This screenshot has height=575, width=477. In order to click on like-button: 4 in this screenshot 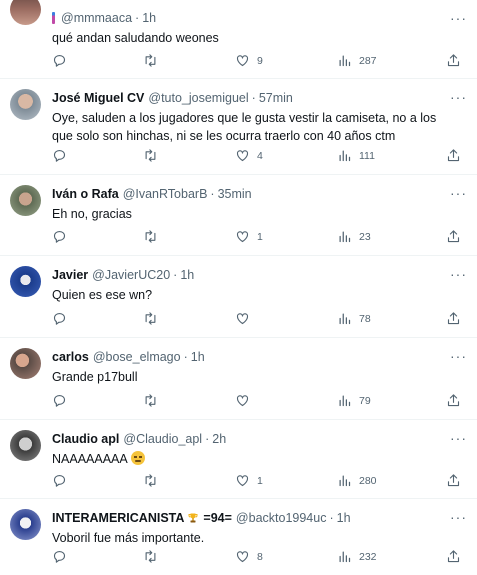, I will do `click(249, 155)`.